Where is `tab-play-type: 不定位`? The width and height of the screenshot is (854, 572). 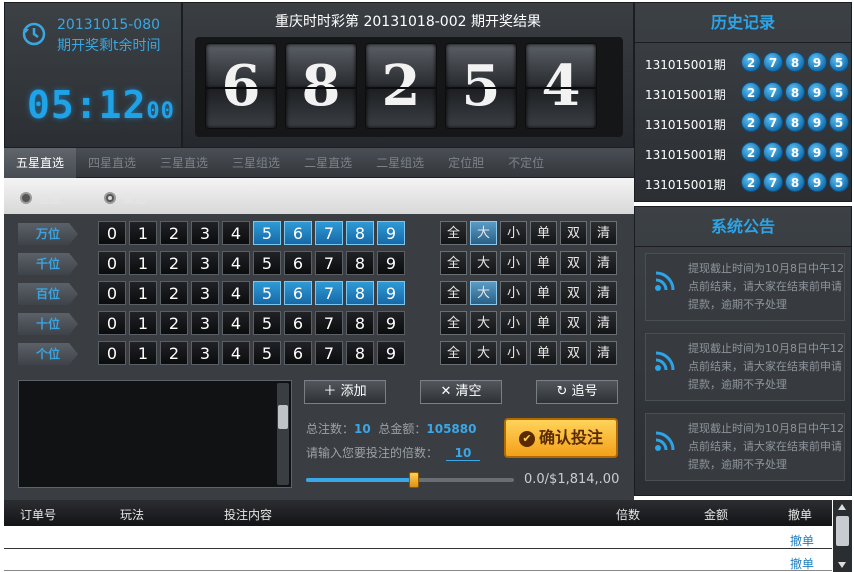 tab-play-type: 不定位 is located at coordinates (526, 163).